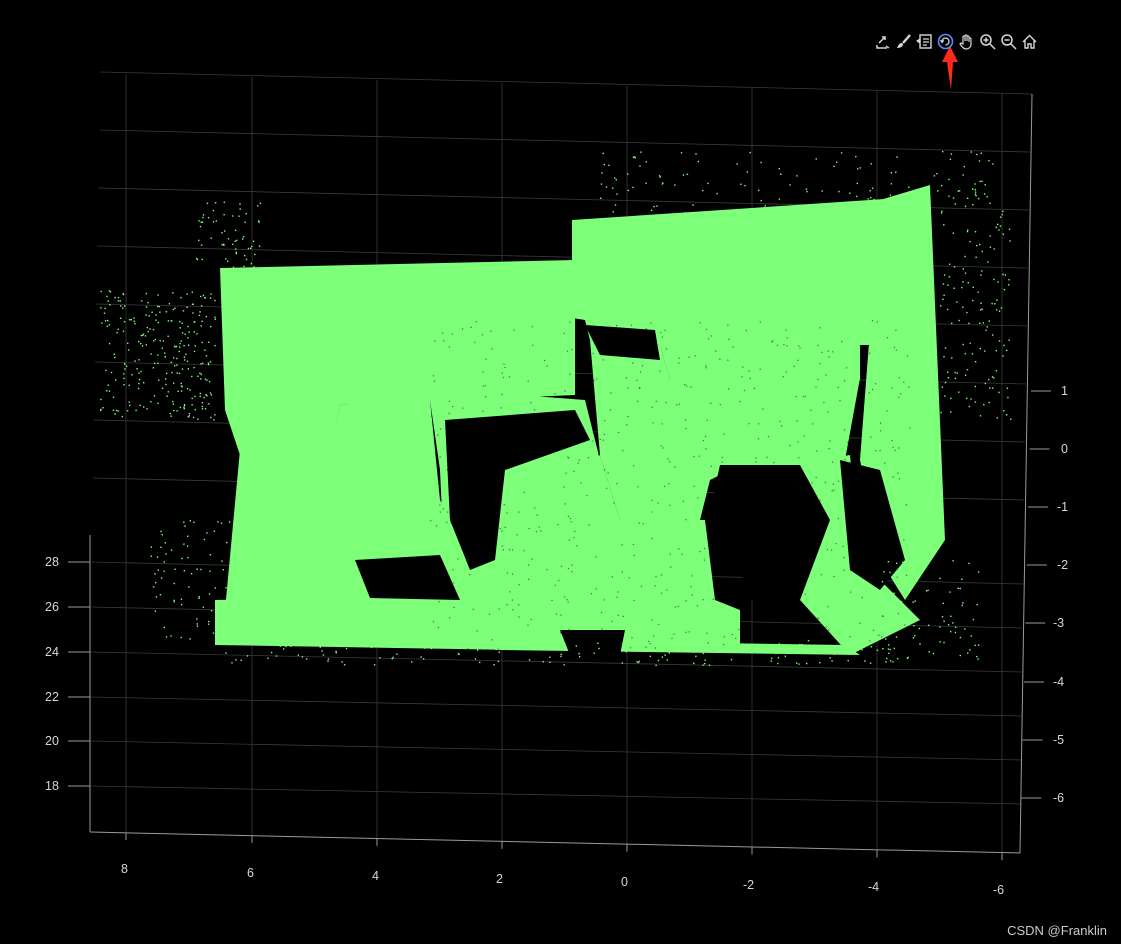 This screenshot has width=1121, height=944. Describe the element at coordinates (52, 562) in the screenshot. I see `y-tick-label: 28` at that location.